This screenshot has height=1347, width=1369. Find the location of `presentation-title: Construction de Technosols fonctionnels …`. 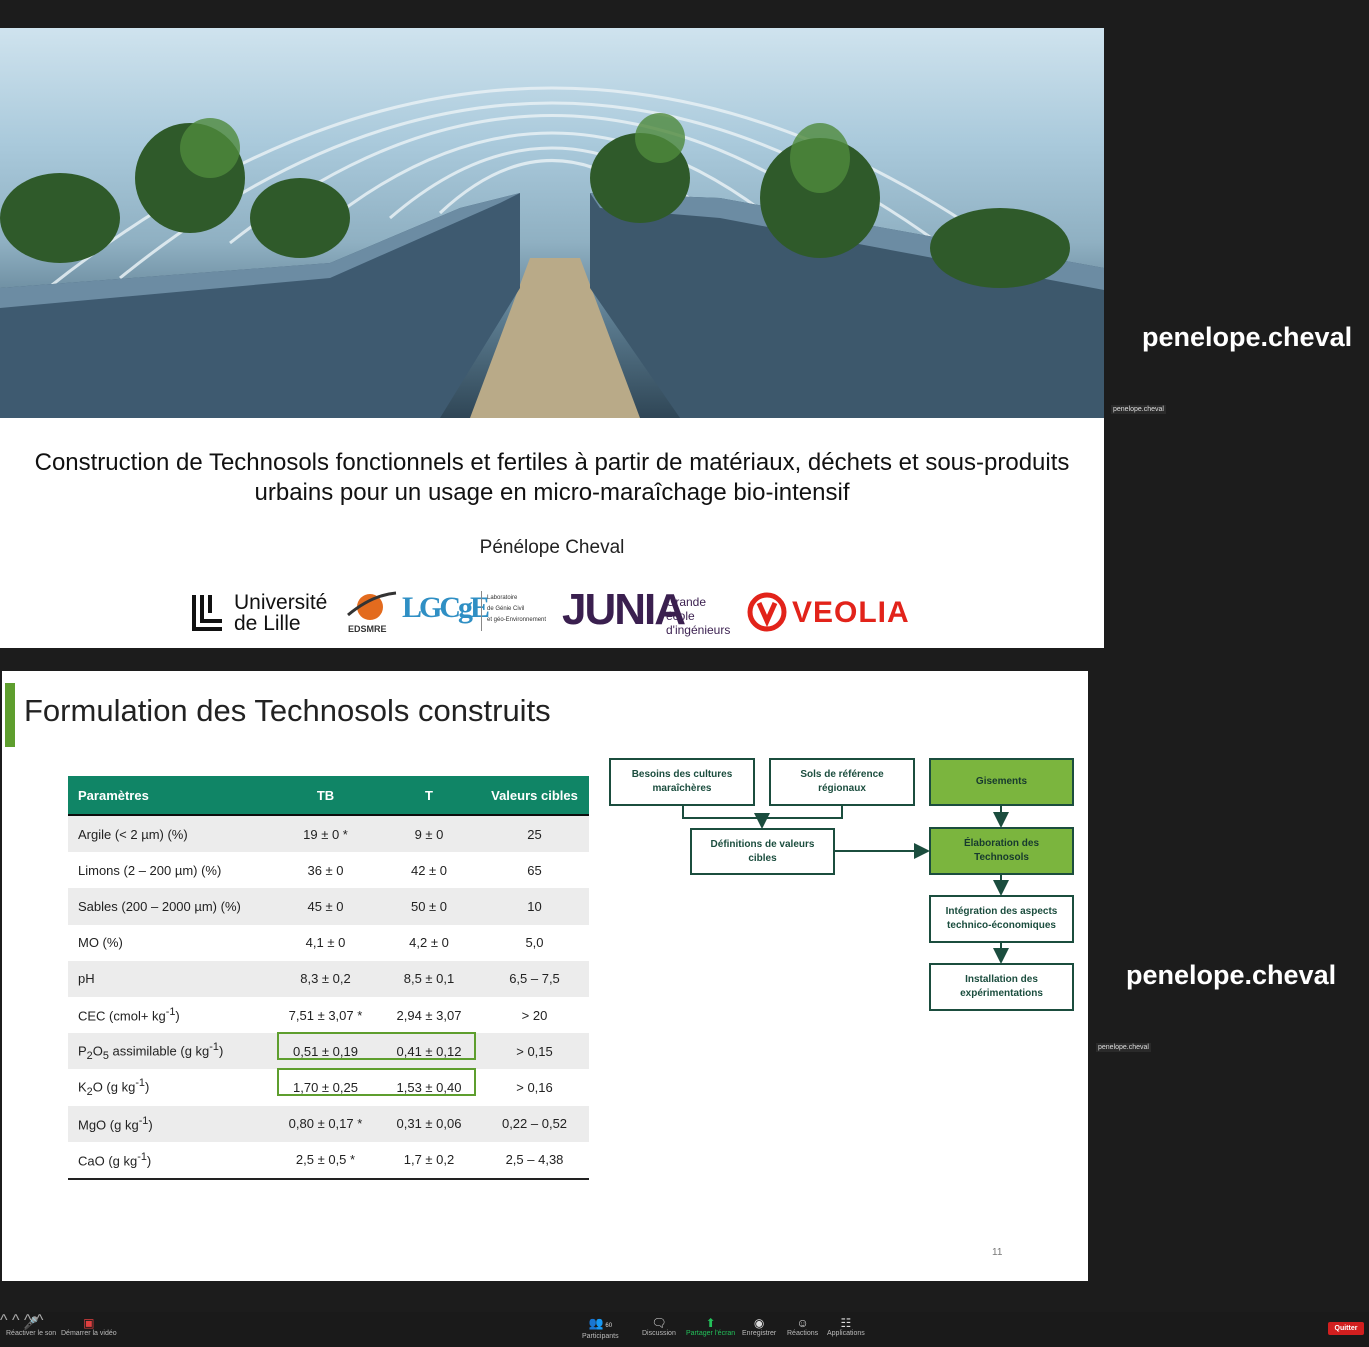

presentation-title: Construction de Technosols fonctionnels … is located at coordinates (552, 477).